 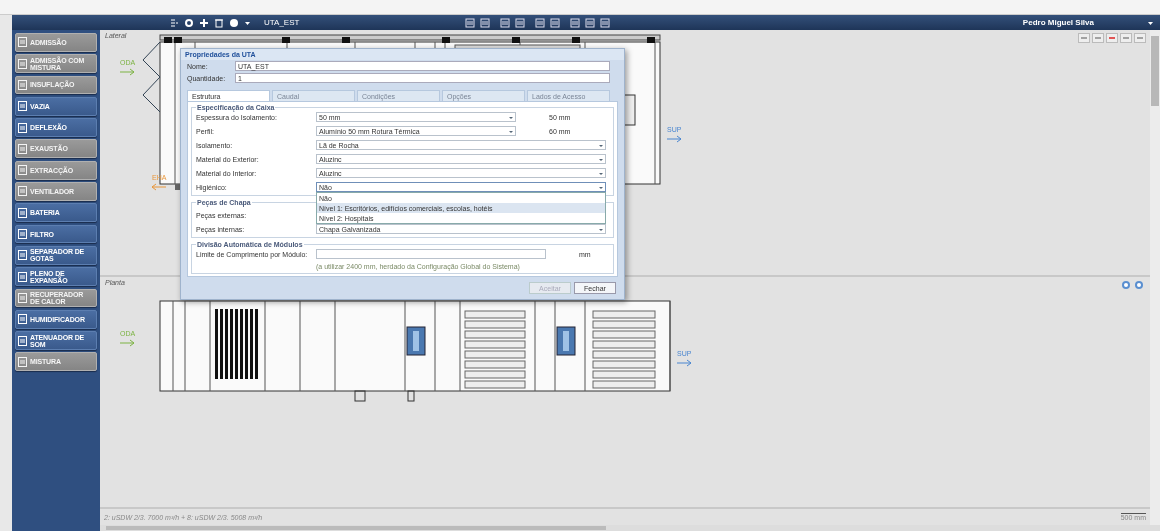 What do you see at coordinates (174, 22) in the screenshot?
I see `menu-icon` at bounding box center [174, 22].